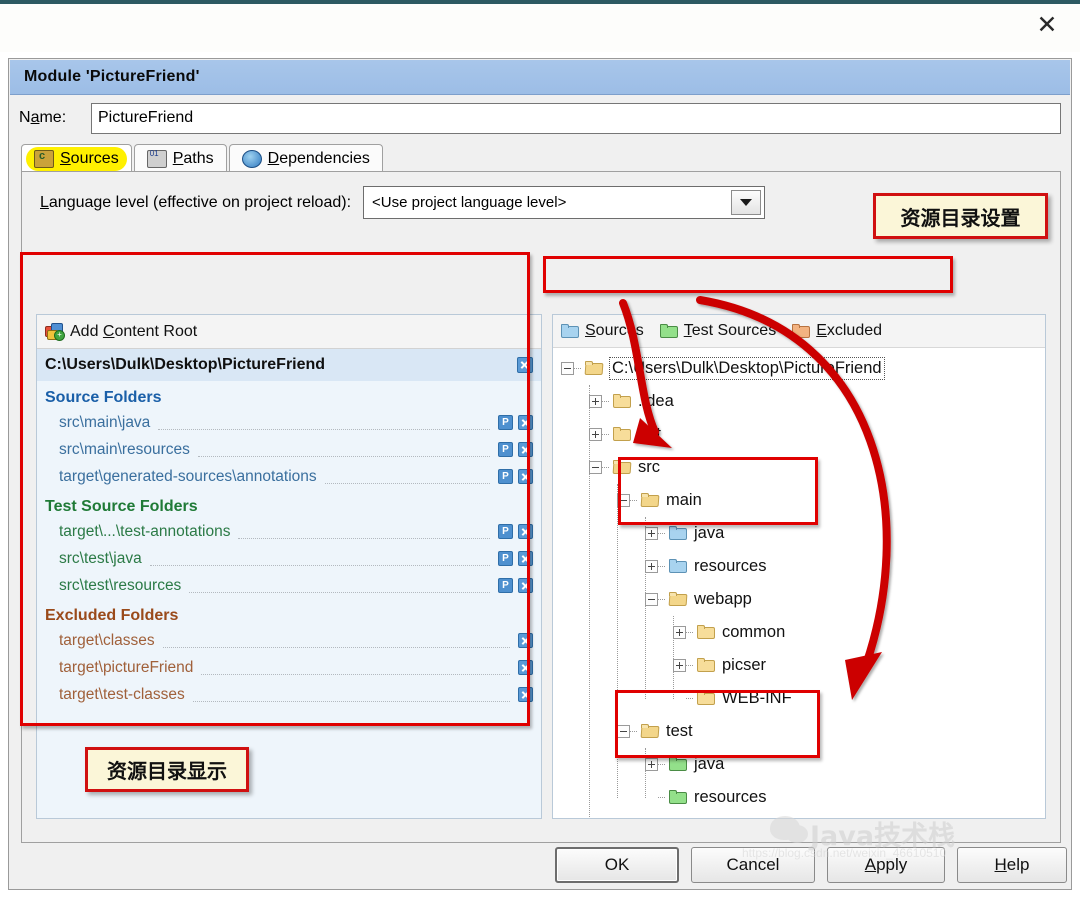  What do you see at coordinates (799, 698) in the screenshot?
I see `tree-node: WEB-INF` at bounding box center [799, 698].